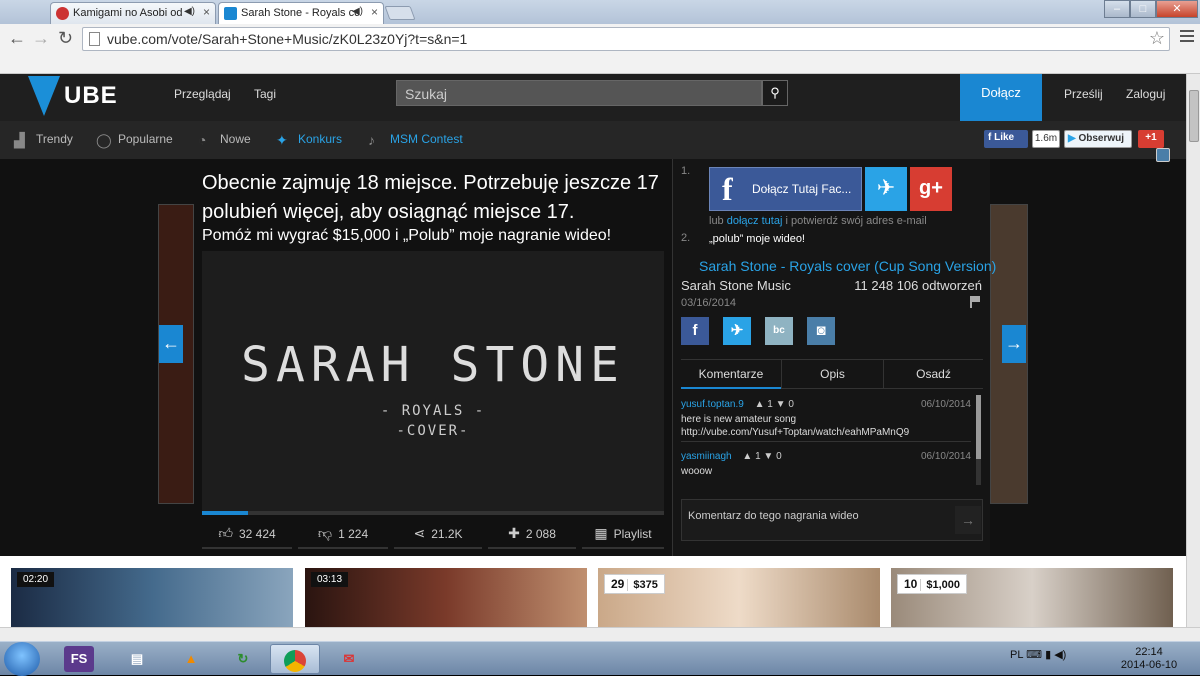 This screenshot has height=676, width=1200. Describe the element at coordinates (295, 659) in the screenshot. I see `chrome-icon` at that location.